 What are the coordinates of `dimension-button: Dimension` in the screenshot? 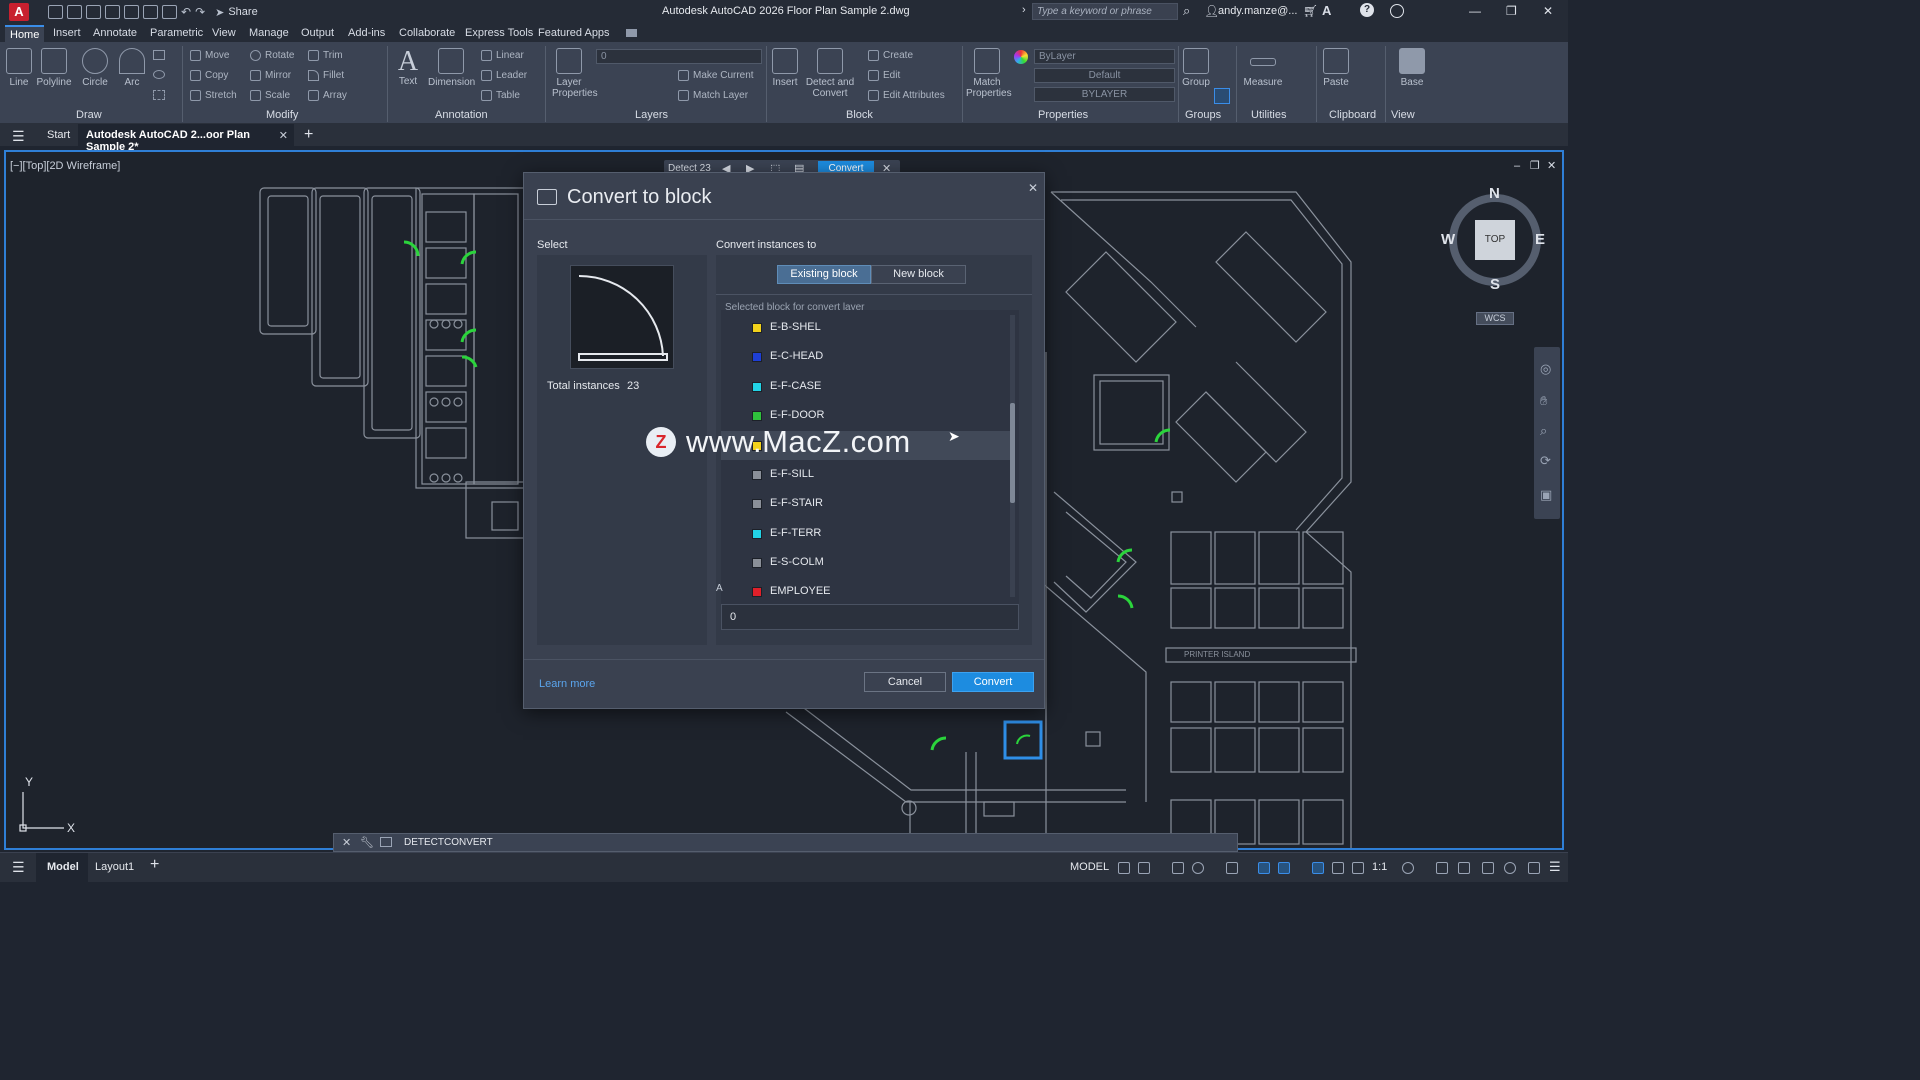 It's located at (451, 68).